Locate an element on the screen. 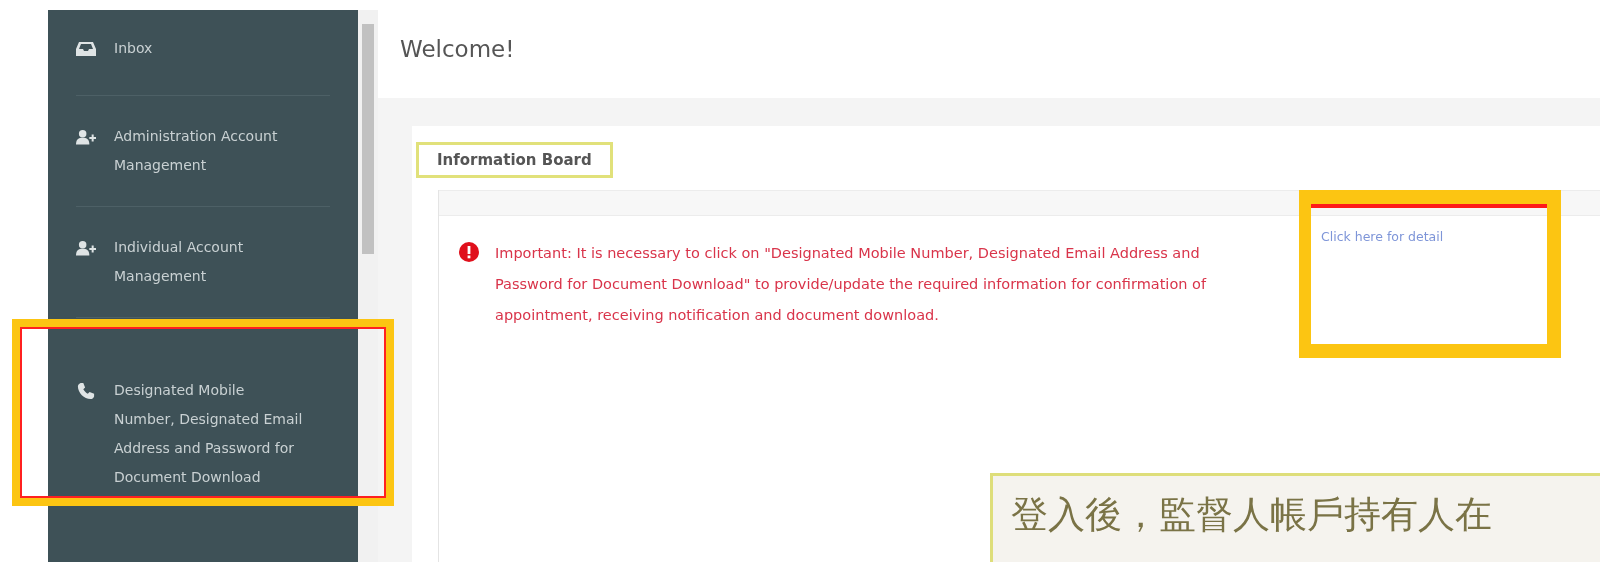  scrollbar is located at coordinates (368, 286).